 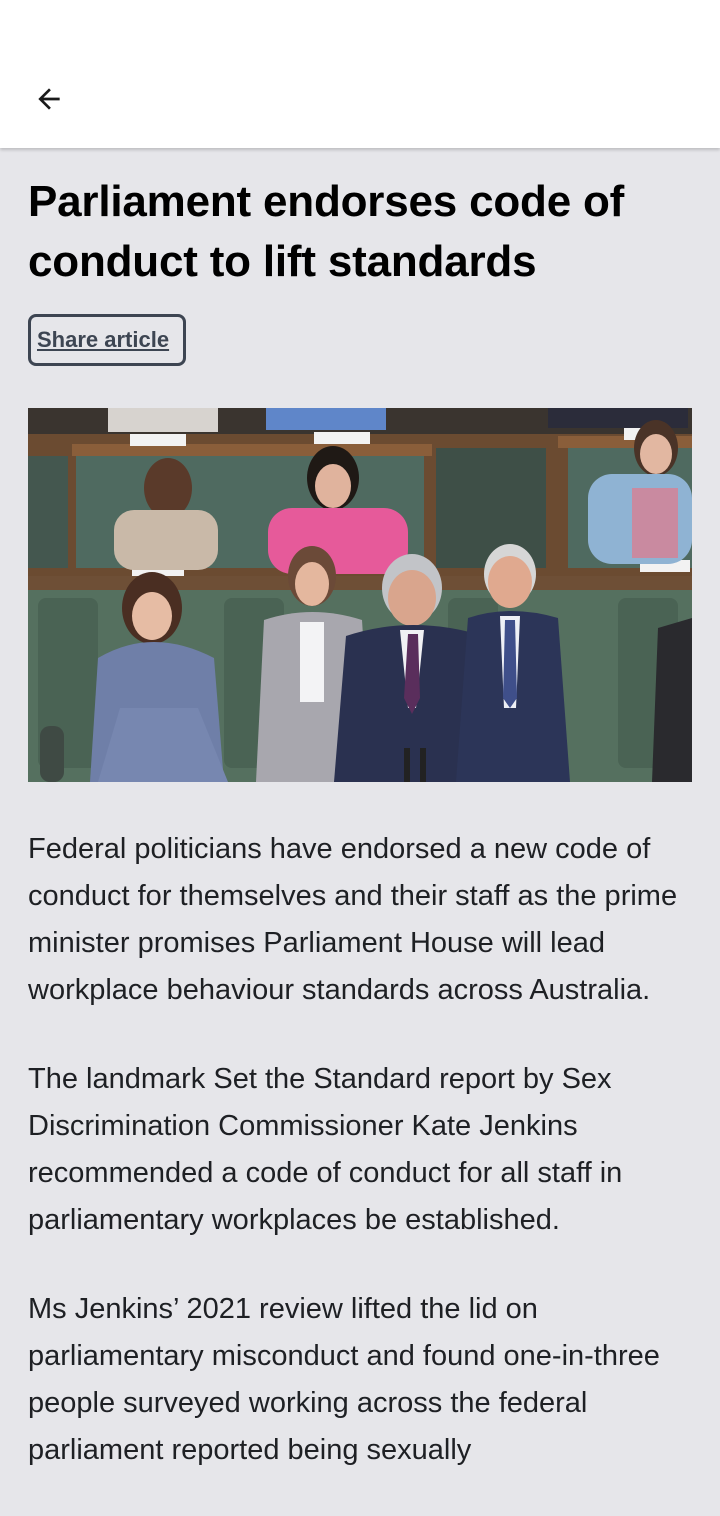 What do you see at coordinates (107, 340) in the screenshot?
I see `share-article-button: Share article` at bounding box center [107, 340].